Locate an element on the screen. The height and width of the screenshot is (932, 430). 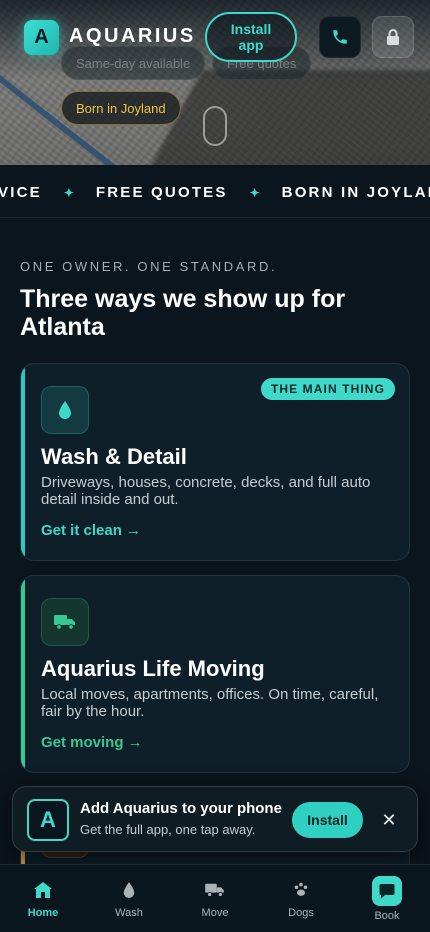
phone-icon is located at coordinates (340, 37).